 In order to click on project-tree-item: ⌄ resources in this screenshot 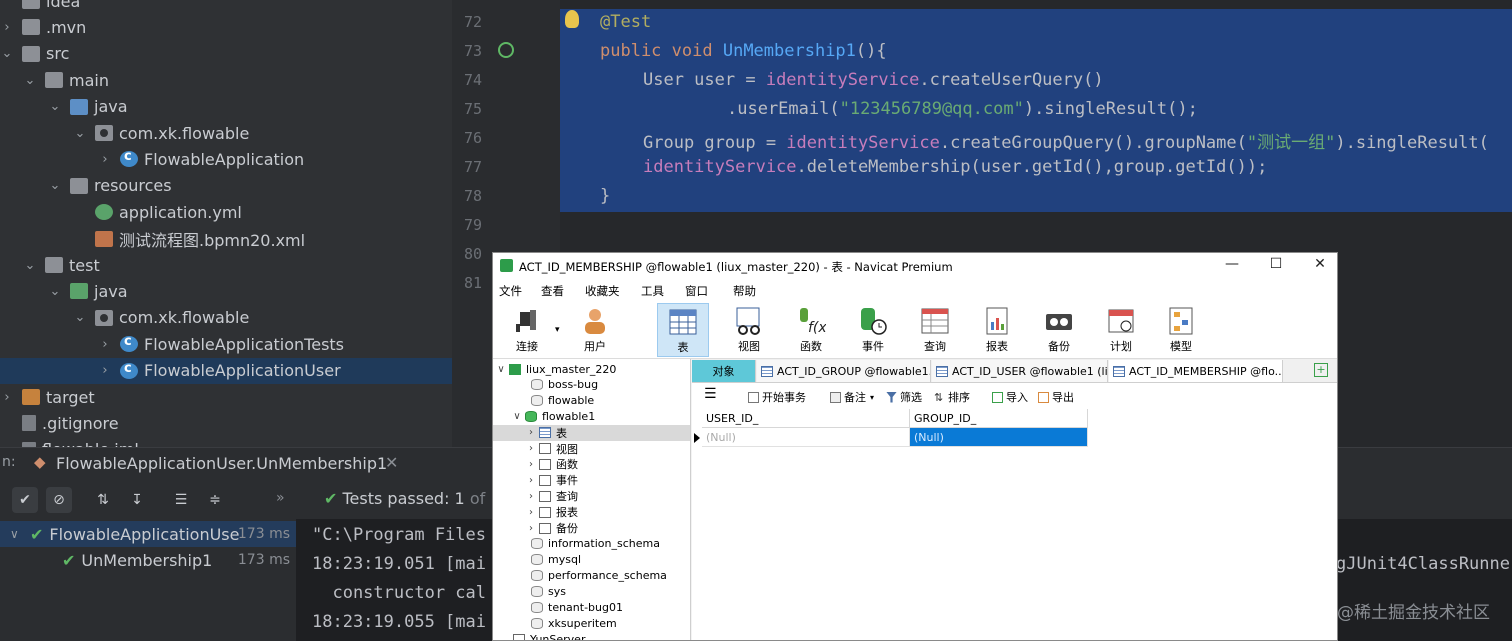, I will do `click(226, 186)`.